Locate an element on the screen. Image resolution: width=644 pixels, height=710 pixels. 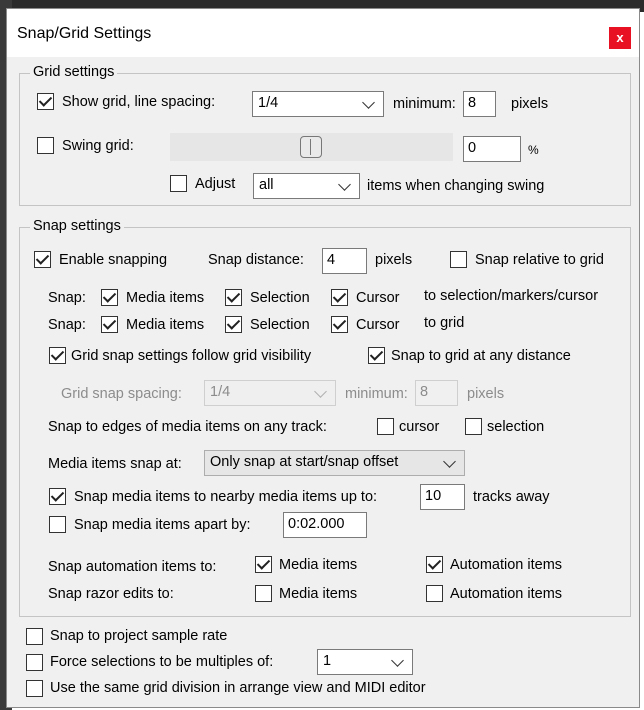
snap-edges-cursor-label: cursor is located at coordinates (419, 427).